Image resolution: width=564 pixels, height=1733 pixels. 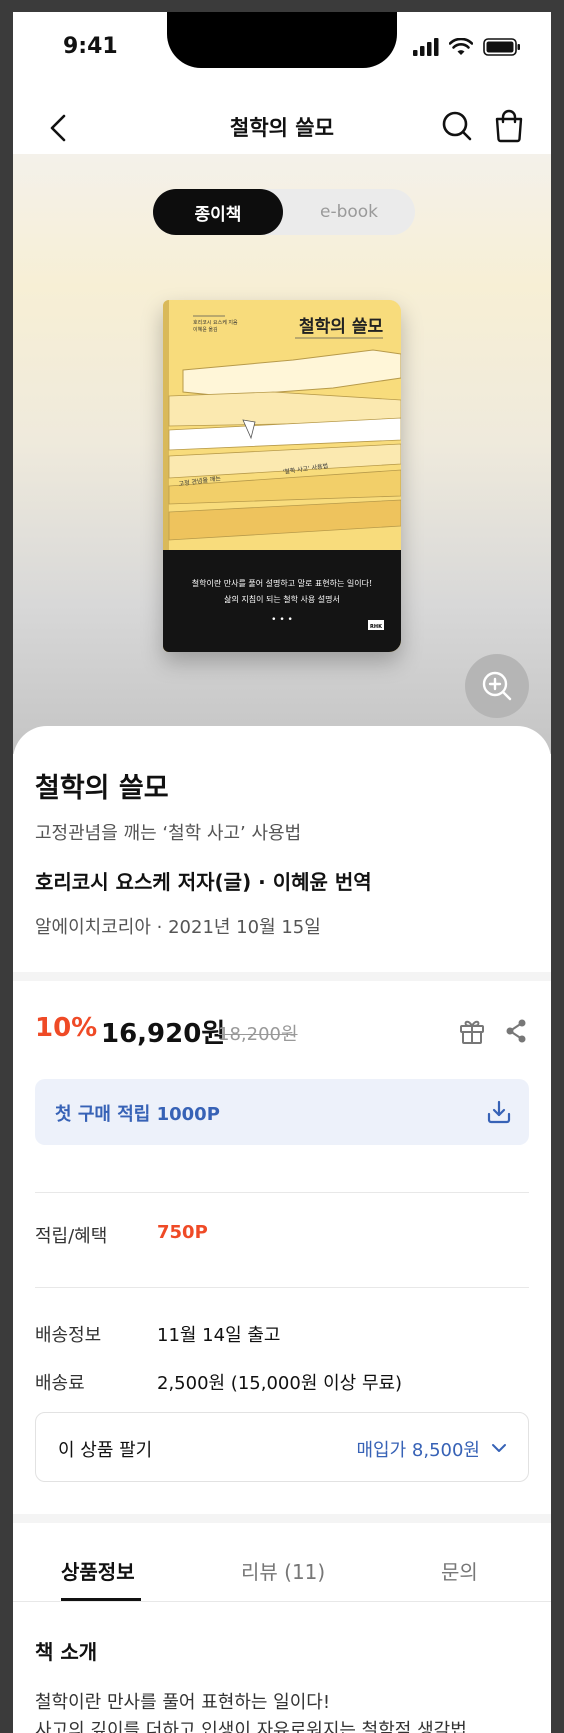 What do you see at coordinates (280, 1383) in the screenshot?
I see `delivery-fee-value: 2,500원 (15,000원 이상 무료)` at bounding box center [280, 1383].